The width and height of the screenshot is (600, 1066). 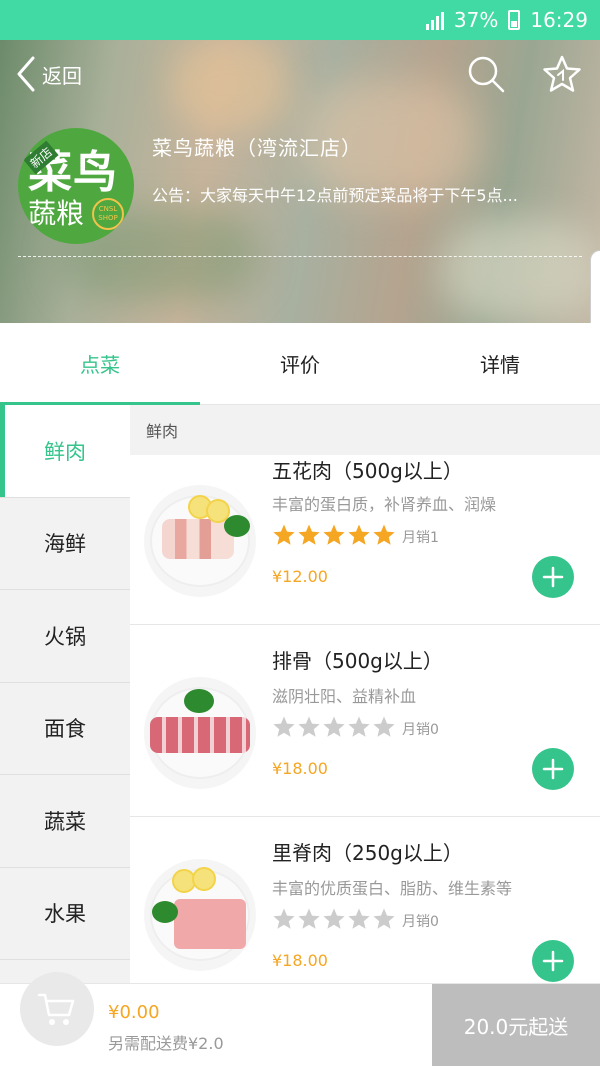 I want to click on clock: 16:29, so click(x=559, y=20).